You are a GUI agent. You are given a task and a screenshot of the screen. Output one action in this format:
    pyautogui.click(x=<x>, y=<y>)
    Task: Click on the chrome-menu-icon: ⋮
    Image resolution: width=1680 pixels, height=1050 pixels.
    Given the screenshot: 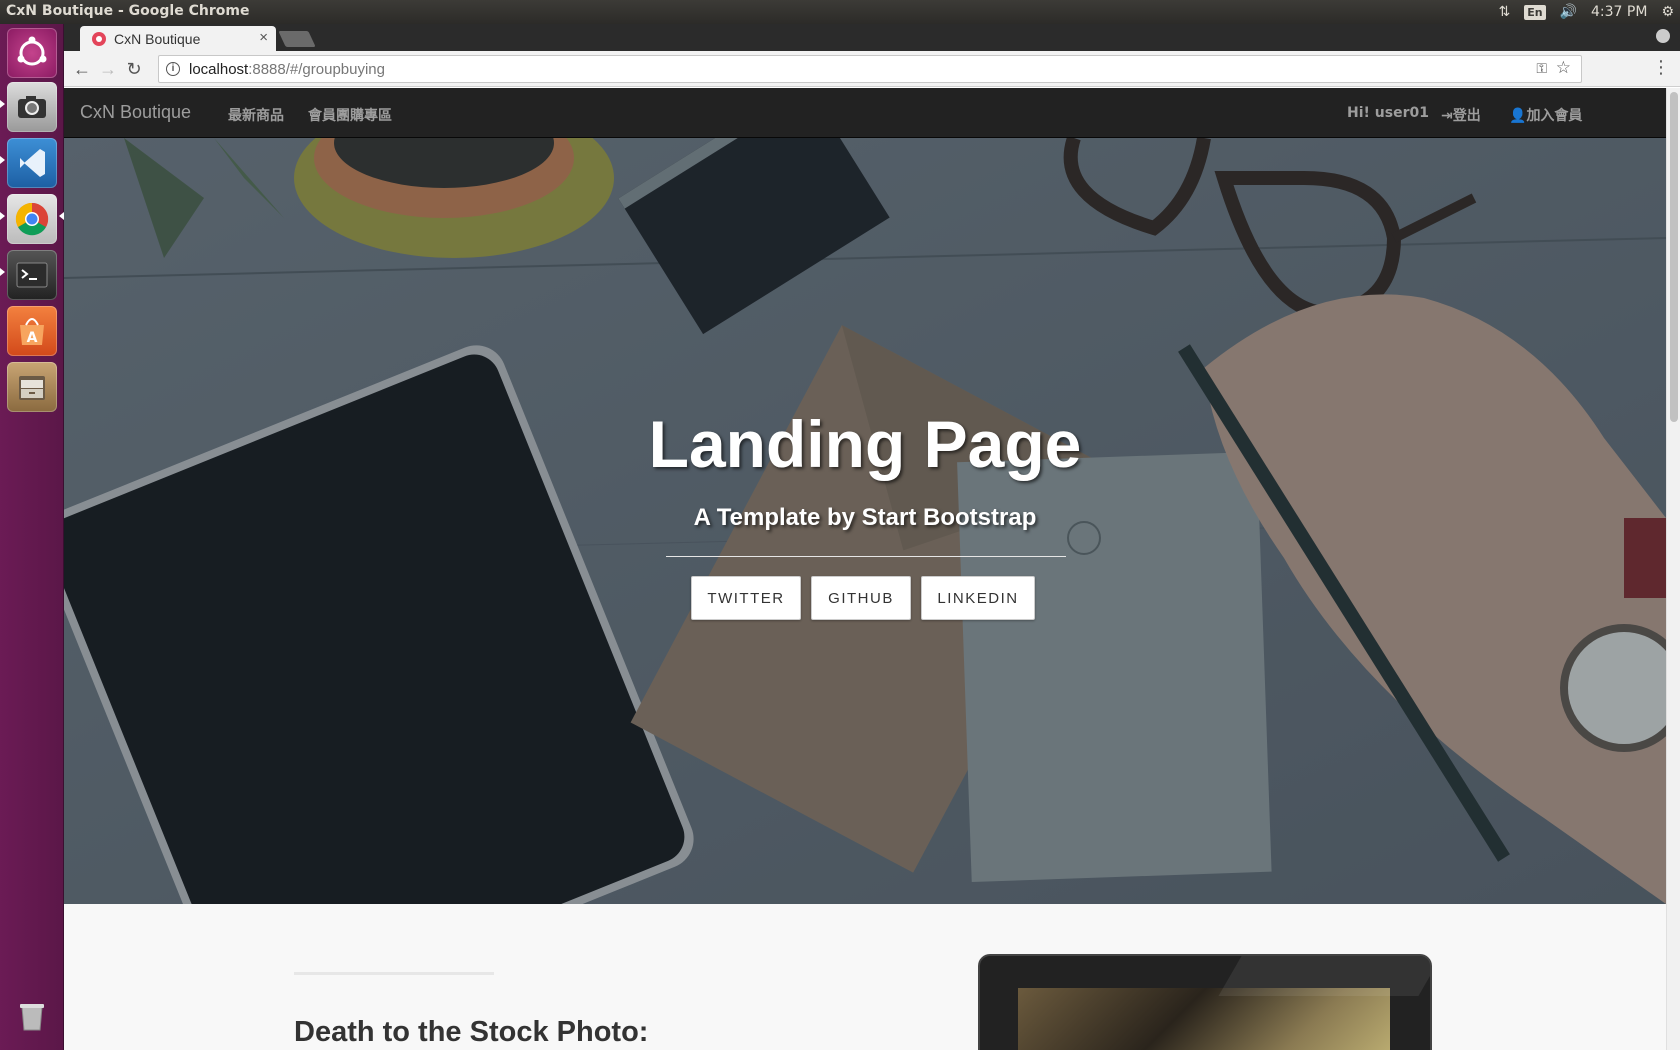 What is the action you would take?
    pyautogui.click(x=1661, y=67)
    